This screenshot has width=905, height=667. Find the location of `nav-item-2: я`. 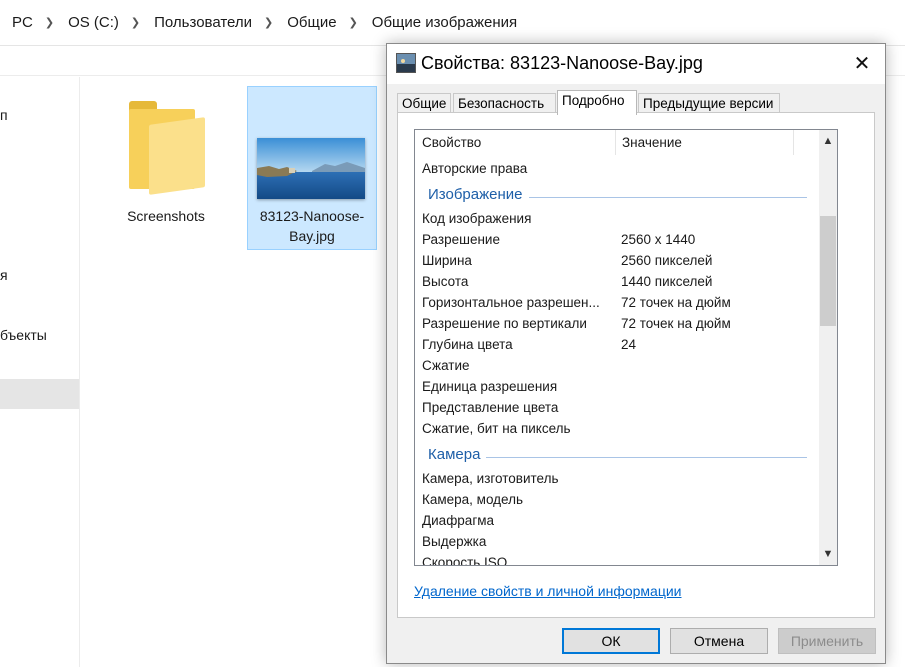

nav-item-2: я is located at coordinates (4, 275).